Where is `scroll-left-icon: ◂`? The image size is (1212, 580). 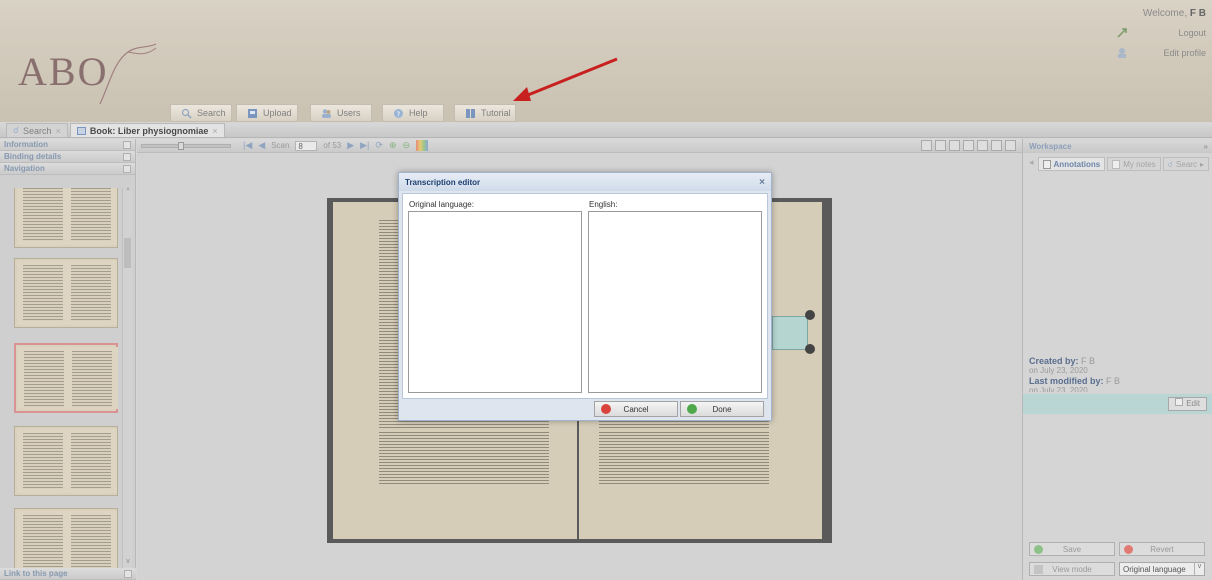 scroll-left-icon: ◂ is located at coordinates (1031, 164).